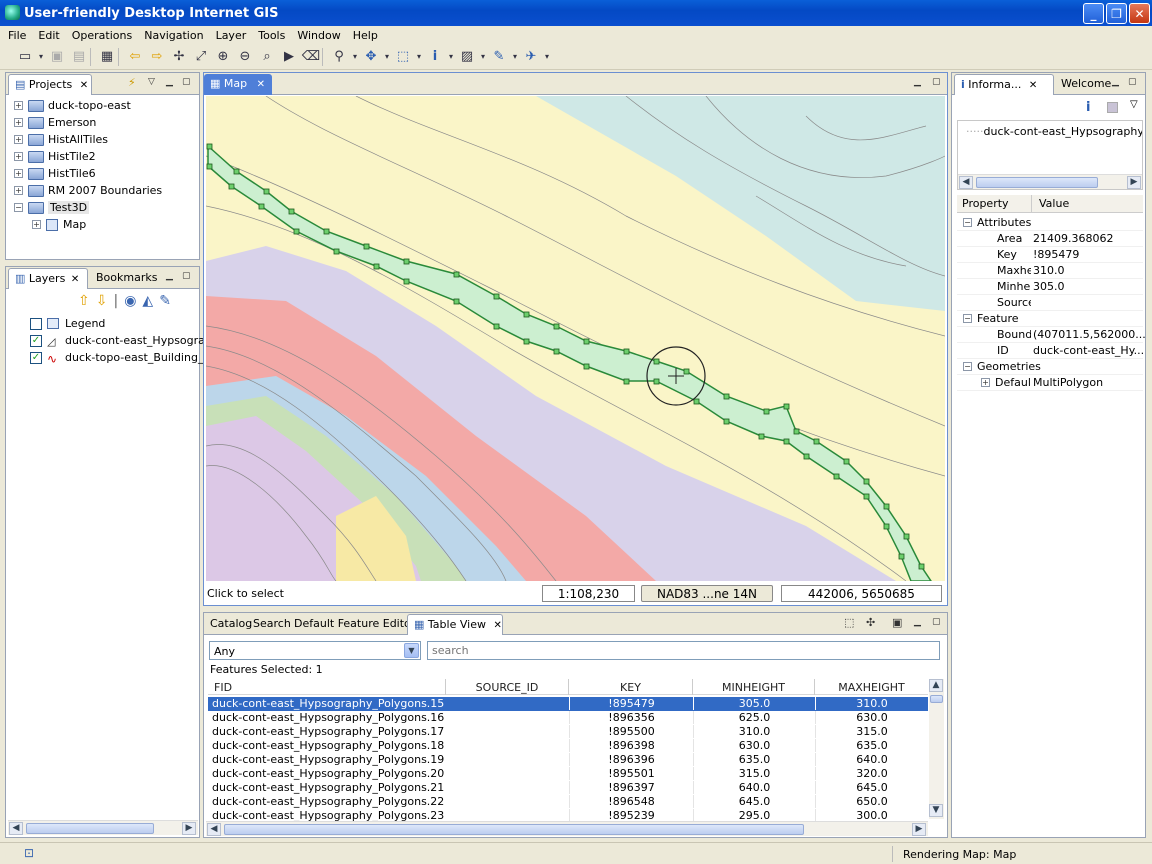 The image size is (1152, 864). What do you see at coordinates (315, 650) in the screenshot?
I see `filter-select: Any ▼` at bounding box center [315, 650].